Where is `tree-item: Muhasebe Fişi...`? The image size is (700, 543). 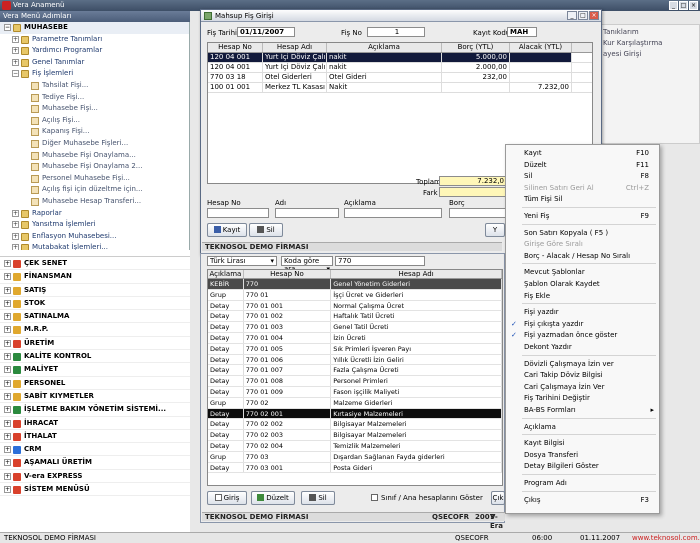
tree-item: Muhasebe Fişi... is located at coordinates (94, 109).